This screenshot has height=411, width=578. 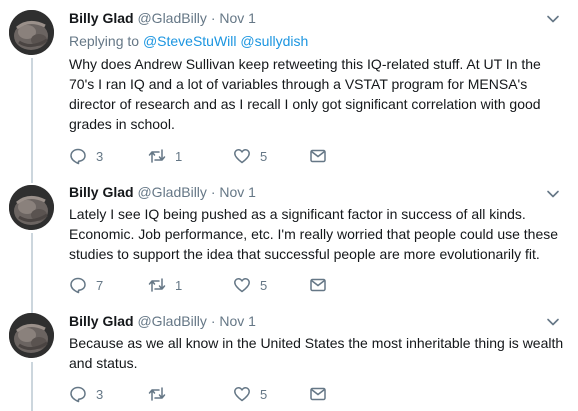 What do you see at coordinates (274, 41) in the screenshot?
I see `mention-link: @sullydish` at bounding box center [274, 41].